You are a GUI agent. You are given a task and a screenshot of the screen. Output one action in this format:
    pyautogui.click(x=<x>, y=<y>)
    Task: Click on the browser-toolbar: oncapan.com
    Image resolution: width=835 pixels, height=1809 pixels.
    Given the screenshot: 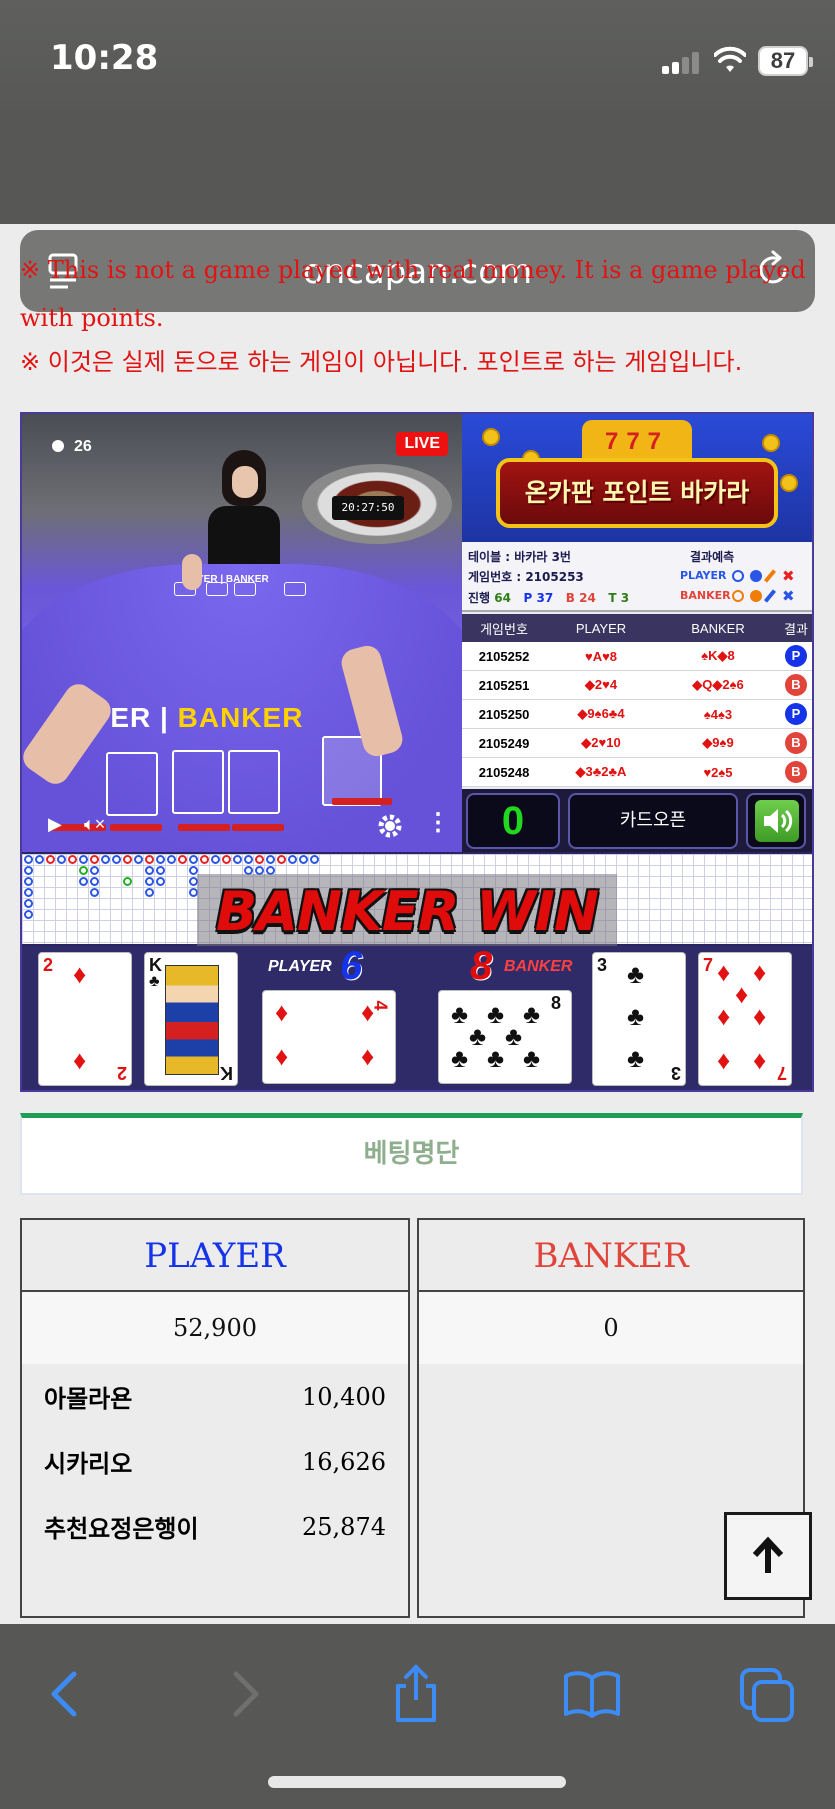 What is the action you would take?
    pyautogui.click(x=417, y=211)
    